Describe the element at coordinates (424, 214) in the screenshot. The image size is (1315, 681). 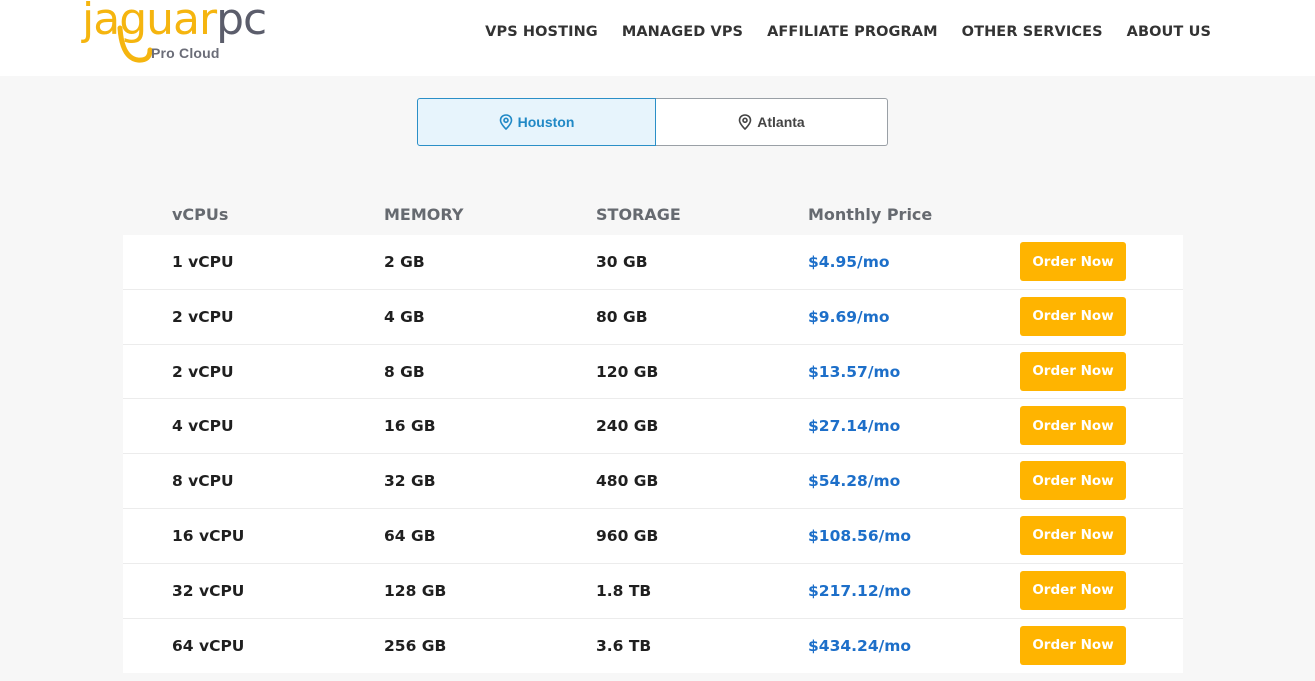
I see `column-header-memory: MEMORY` at that location.